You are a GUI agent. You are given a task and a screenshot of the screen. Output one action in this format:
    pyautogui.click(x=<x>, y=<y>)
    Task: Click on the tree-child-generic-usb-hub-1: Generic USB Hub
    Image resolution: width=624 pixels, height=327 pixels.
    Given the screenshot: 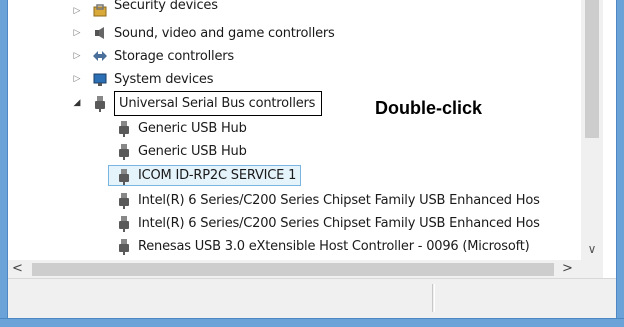 What is the action you would take?
    pyautogui.click(x=181, y=128)
    